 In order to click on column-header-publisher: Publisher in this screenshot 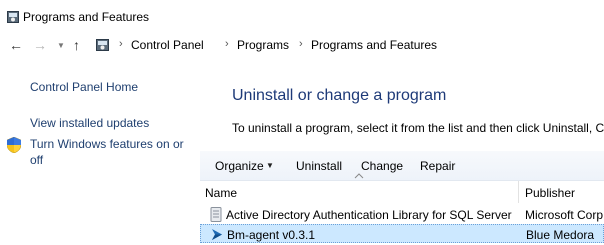, I will do `click(550, 193)`.